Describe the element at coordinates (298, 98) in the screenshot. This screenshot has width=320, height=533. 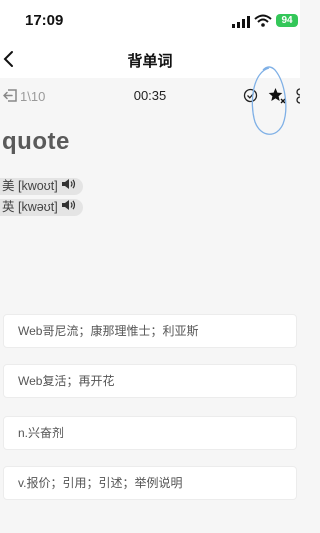
I see `settings-icon` at that location.